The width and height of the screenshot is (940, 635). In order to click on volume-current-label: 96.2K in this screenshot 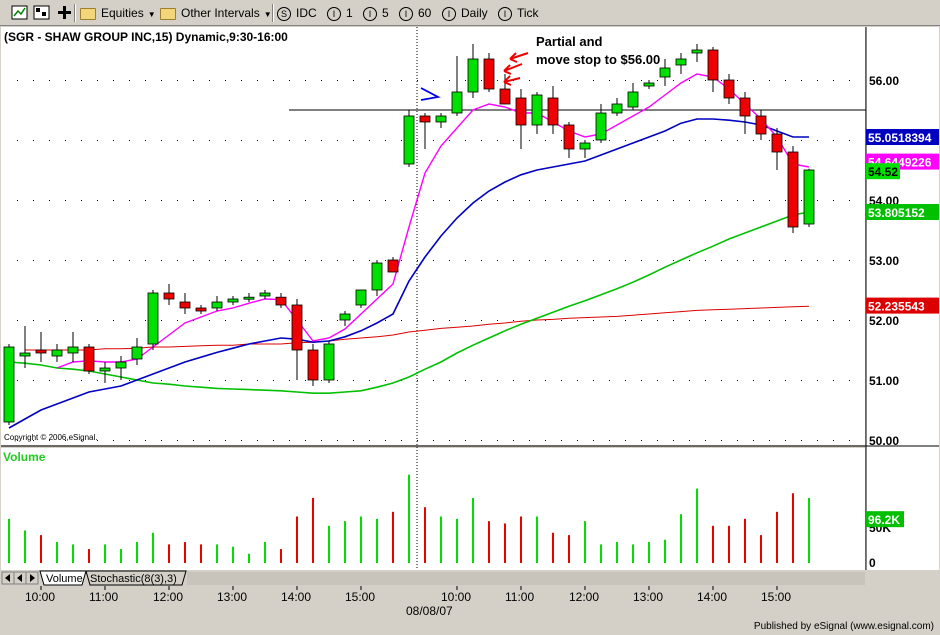, I will do `click(884, 520)`.